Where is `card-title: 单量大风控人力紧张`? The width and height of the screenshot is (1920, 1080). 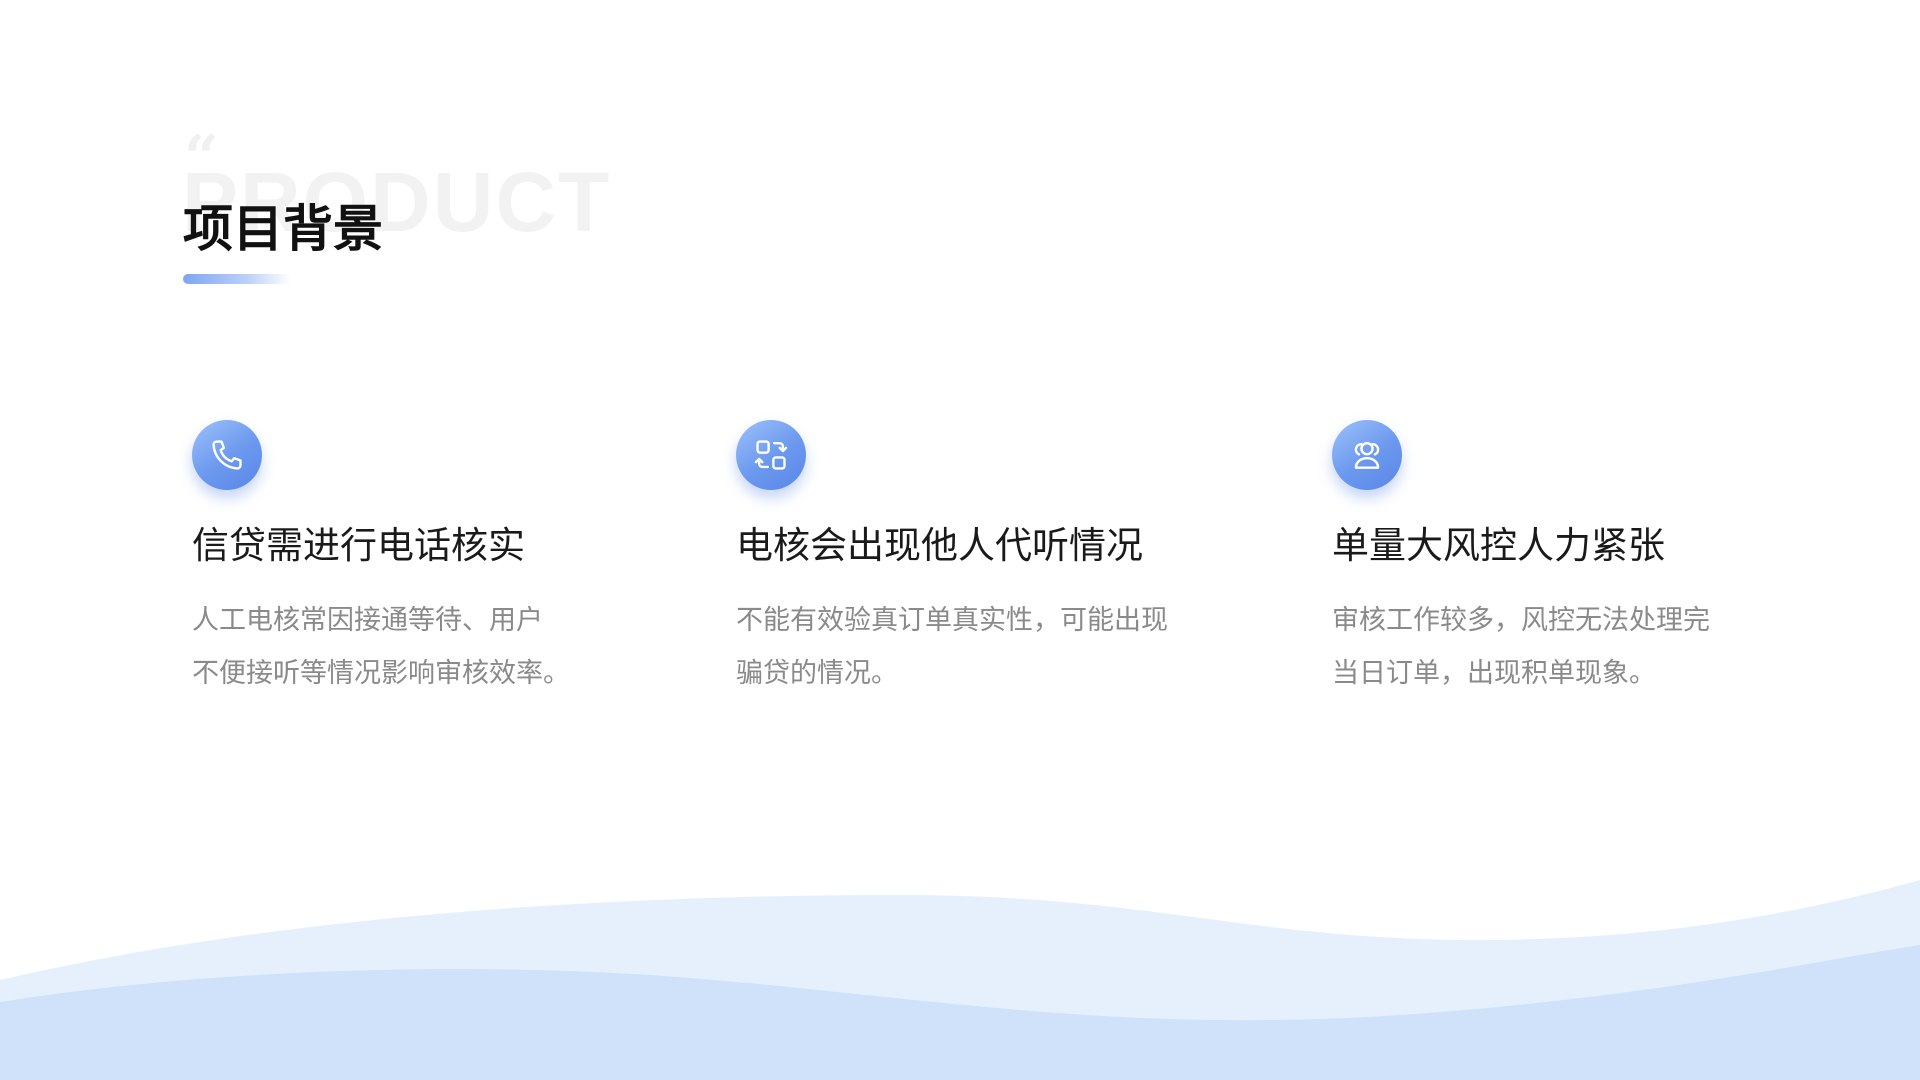 card-title: 单量大风控人力紧张 is located at coordinates (1498, 545).